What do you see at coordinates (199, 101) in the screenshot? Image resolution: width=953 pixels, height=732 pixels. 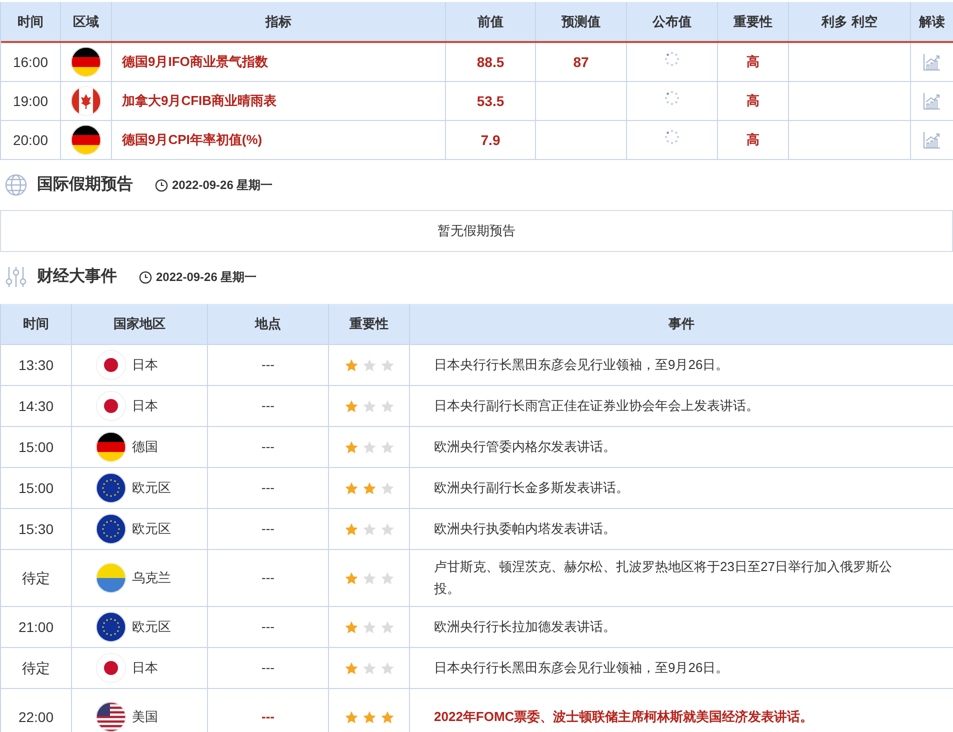 I see `indicator-name: 加拿大9月CFIB商业晴雨表` at bounding box center [199, 101].